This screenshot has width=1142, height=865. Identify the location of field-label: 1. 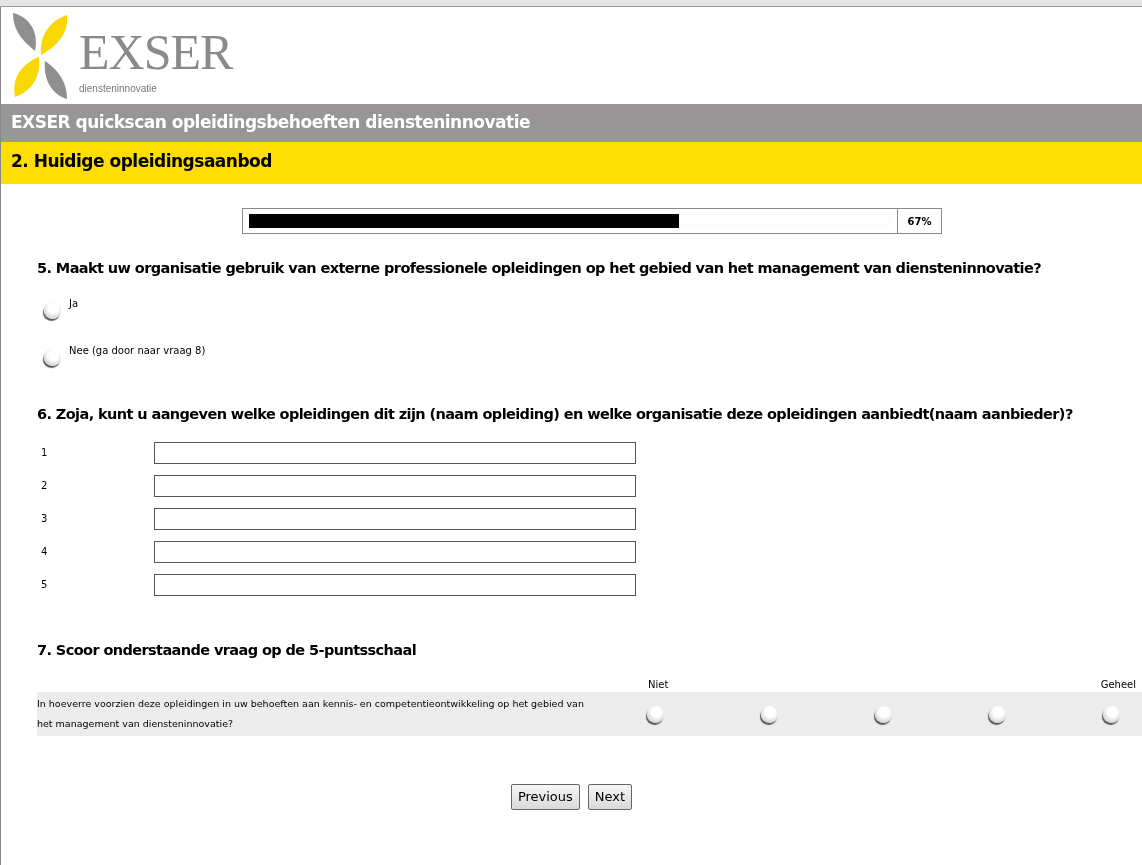
(45, 453).